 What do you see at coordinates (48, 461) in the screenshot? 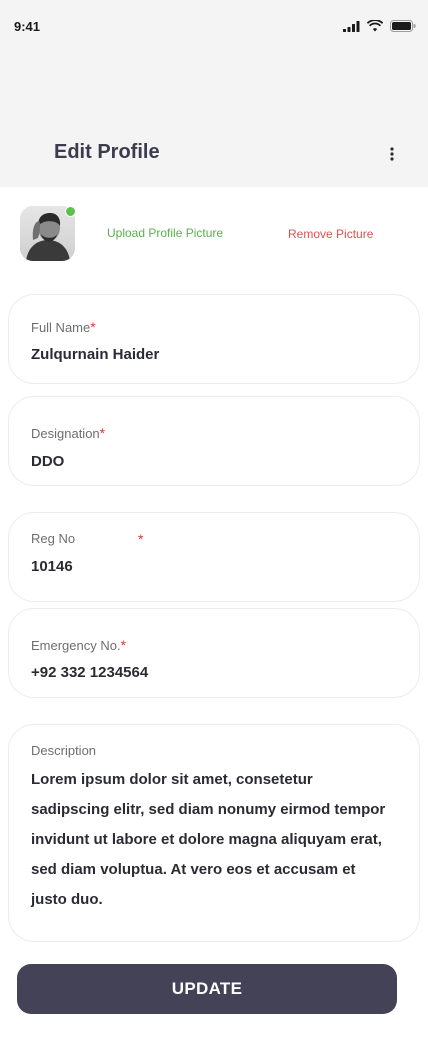
I see `designation-value: DDO` at bounding box center [48, 461].